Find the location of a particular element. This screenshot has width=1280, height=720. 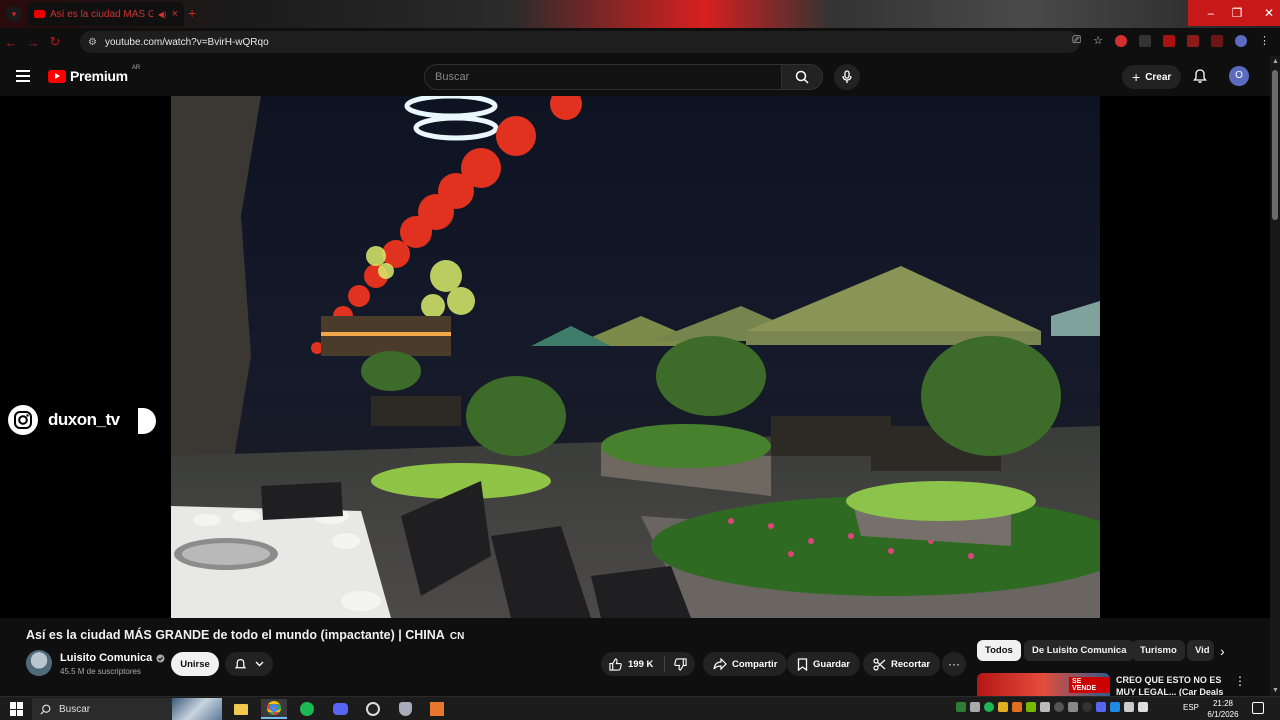

discord-icon is located at coordinates (340, 709).